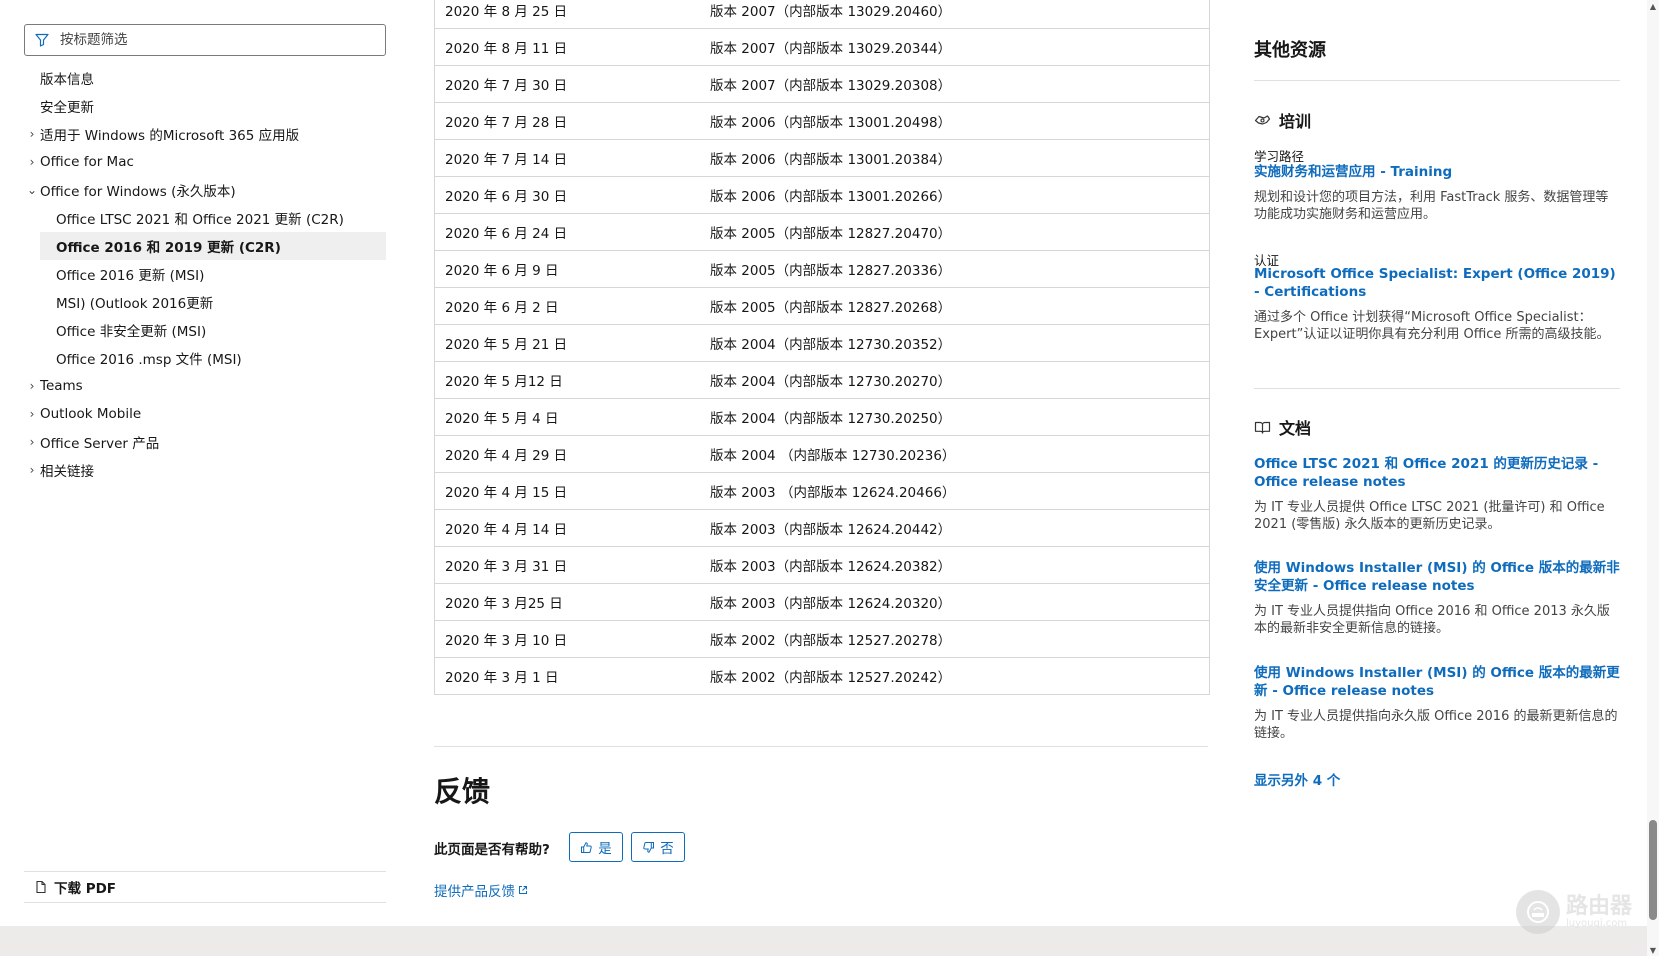  I want to click on nav-item-office-2016-msi: Office 2016 更新 (MSI), so click(205, 274).